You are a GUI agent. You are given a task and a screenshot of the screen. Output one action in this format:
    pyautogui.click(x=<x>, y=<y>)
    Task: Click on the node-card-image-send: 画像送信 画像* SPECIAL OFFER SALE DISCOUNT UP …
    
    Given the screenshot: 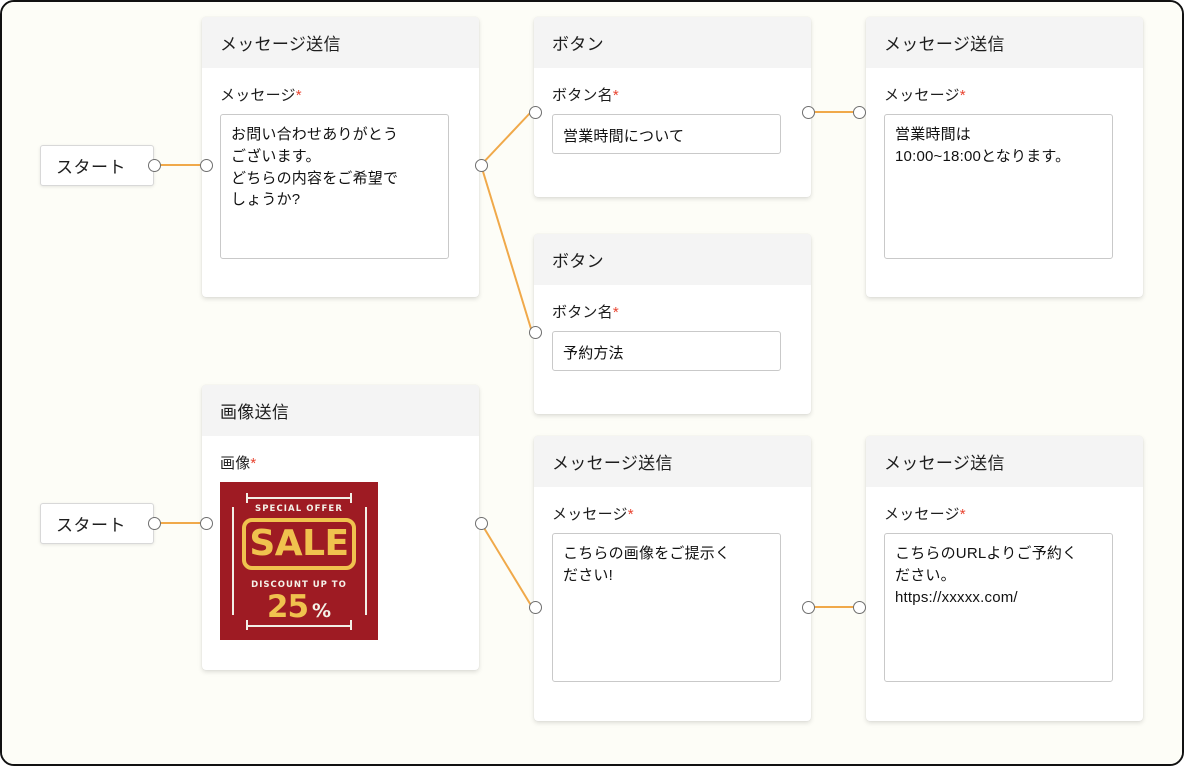 What is the action you would take?
    pyautogui.click(x=340, y=527)
    